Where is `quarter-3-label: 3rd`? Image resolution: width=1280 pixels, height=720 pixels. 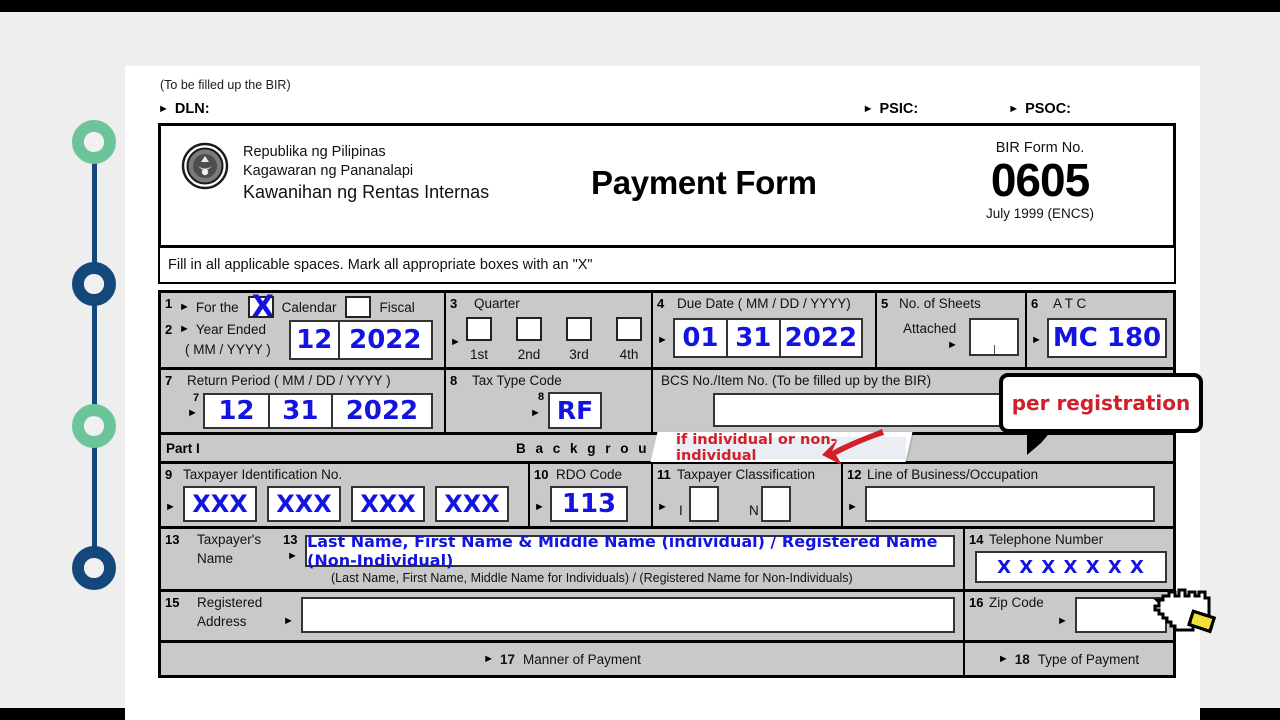
quarter-3-label: 3rd is located at coordinates (579, 354).